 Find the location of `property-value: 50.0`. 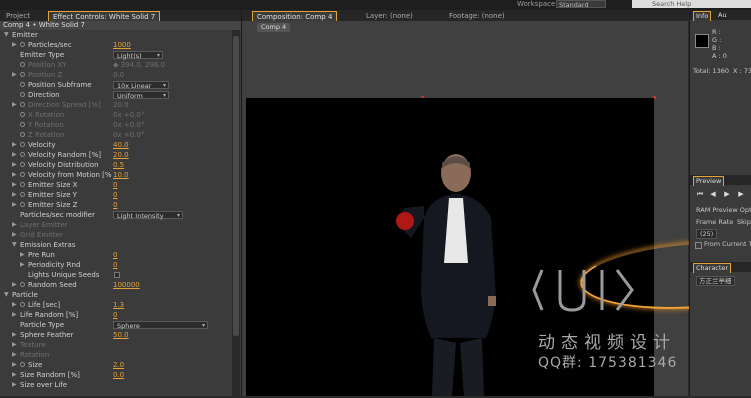

property-value: 50.0 is located at coordinates (121, 335).